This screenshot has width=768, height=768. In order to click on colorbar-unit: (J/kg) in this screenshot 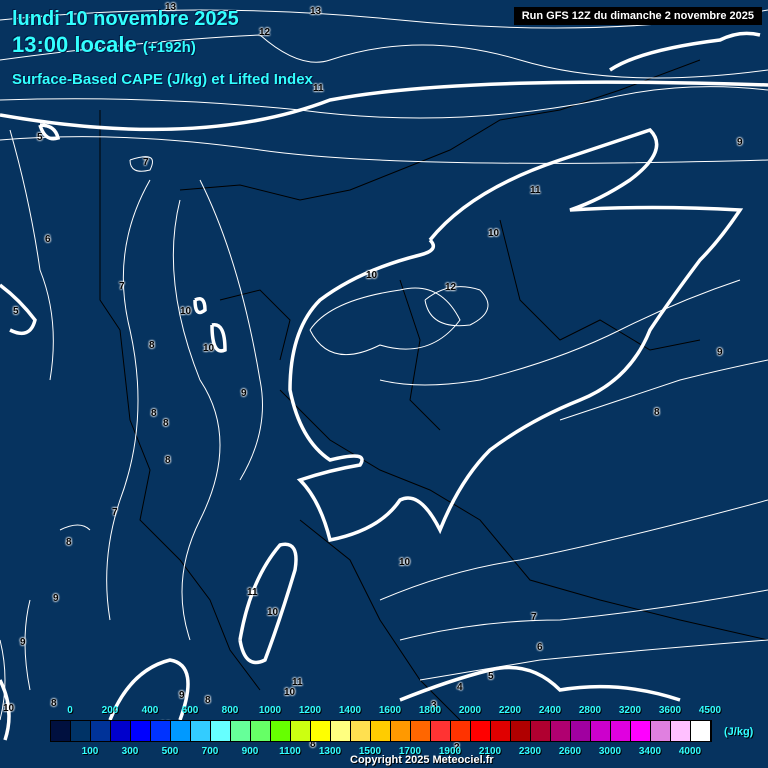, I will do `click(739, 732)`.